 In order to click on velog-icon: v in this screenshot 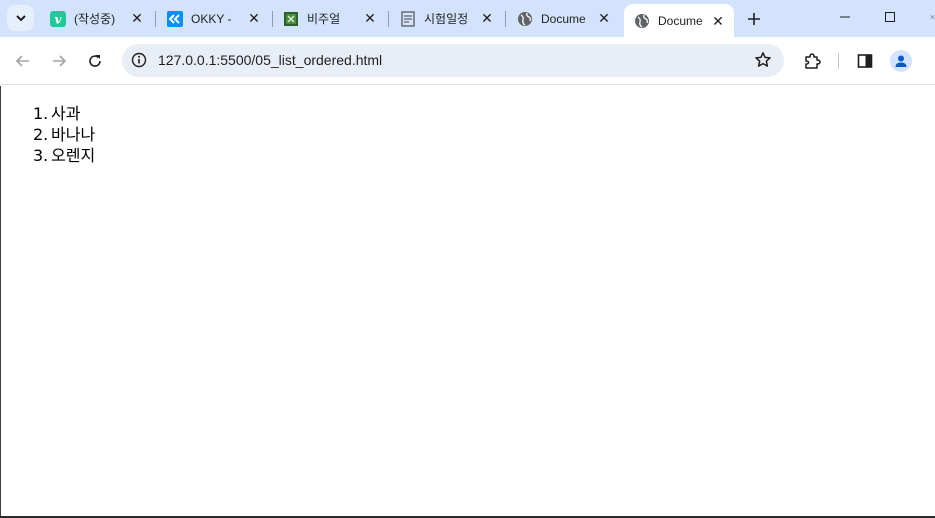, I will do `click(58, 18)`.